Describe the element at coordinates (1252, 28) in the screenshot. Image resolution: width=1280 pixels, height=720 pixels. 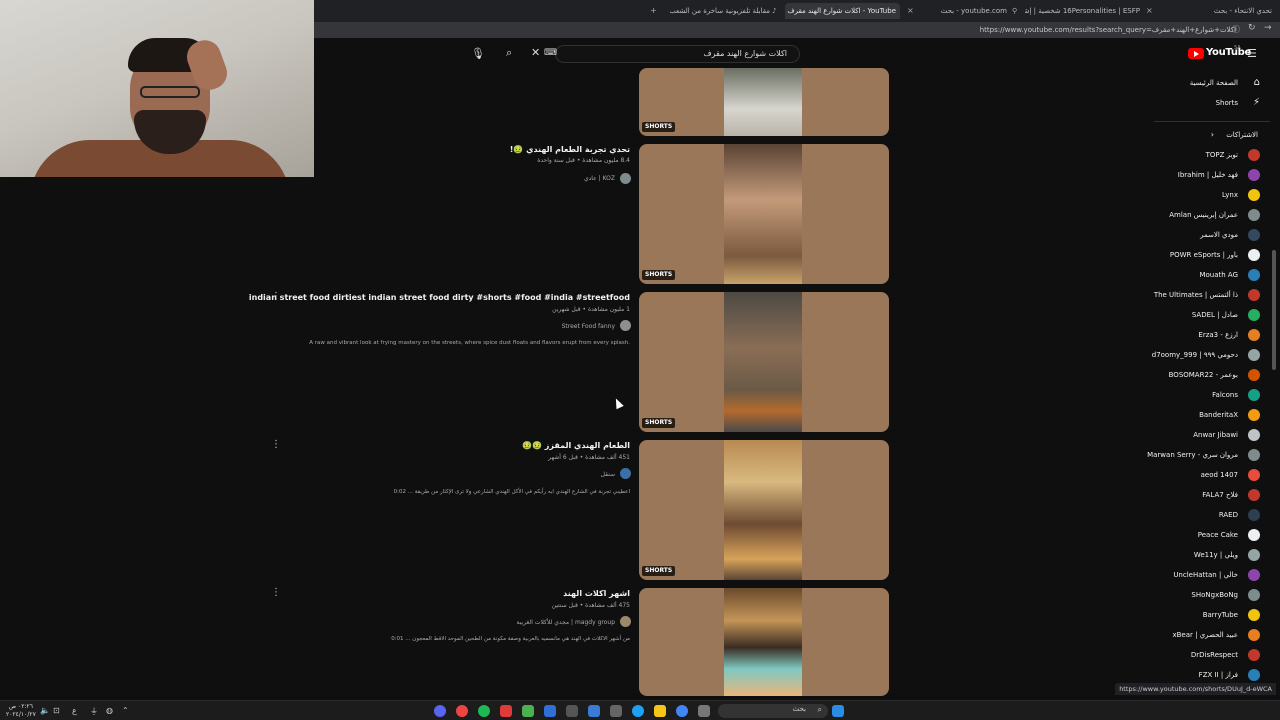
I see `reload-icon: ↻` at that location.